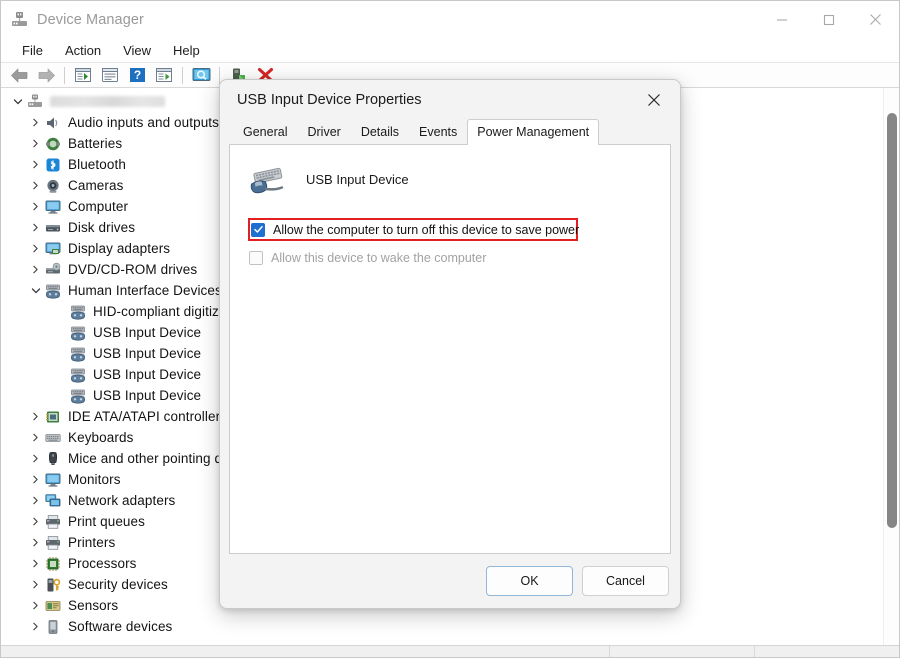 This screenshot has height=658, width=900. Describe the element at coordinates (90, 19) in the screenshot. I see `window-title: Device Manager` at that location.